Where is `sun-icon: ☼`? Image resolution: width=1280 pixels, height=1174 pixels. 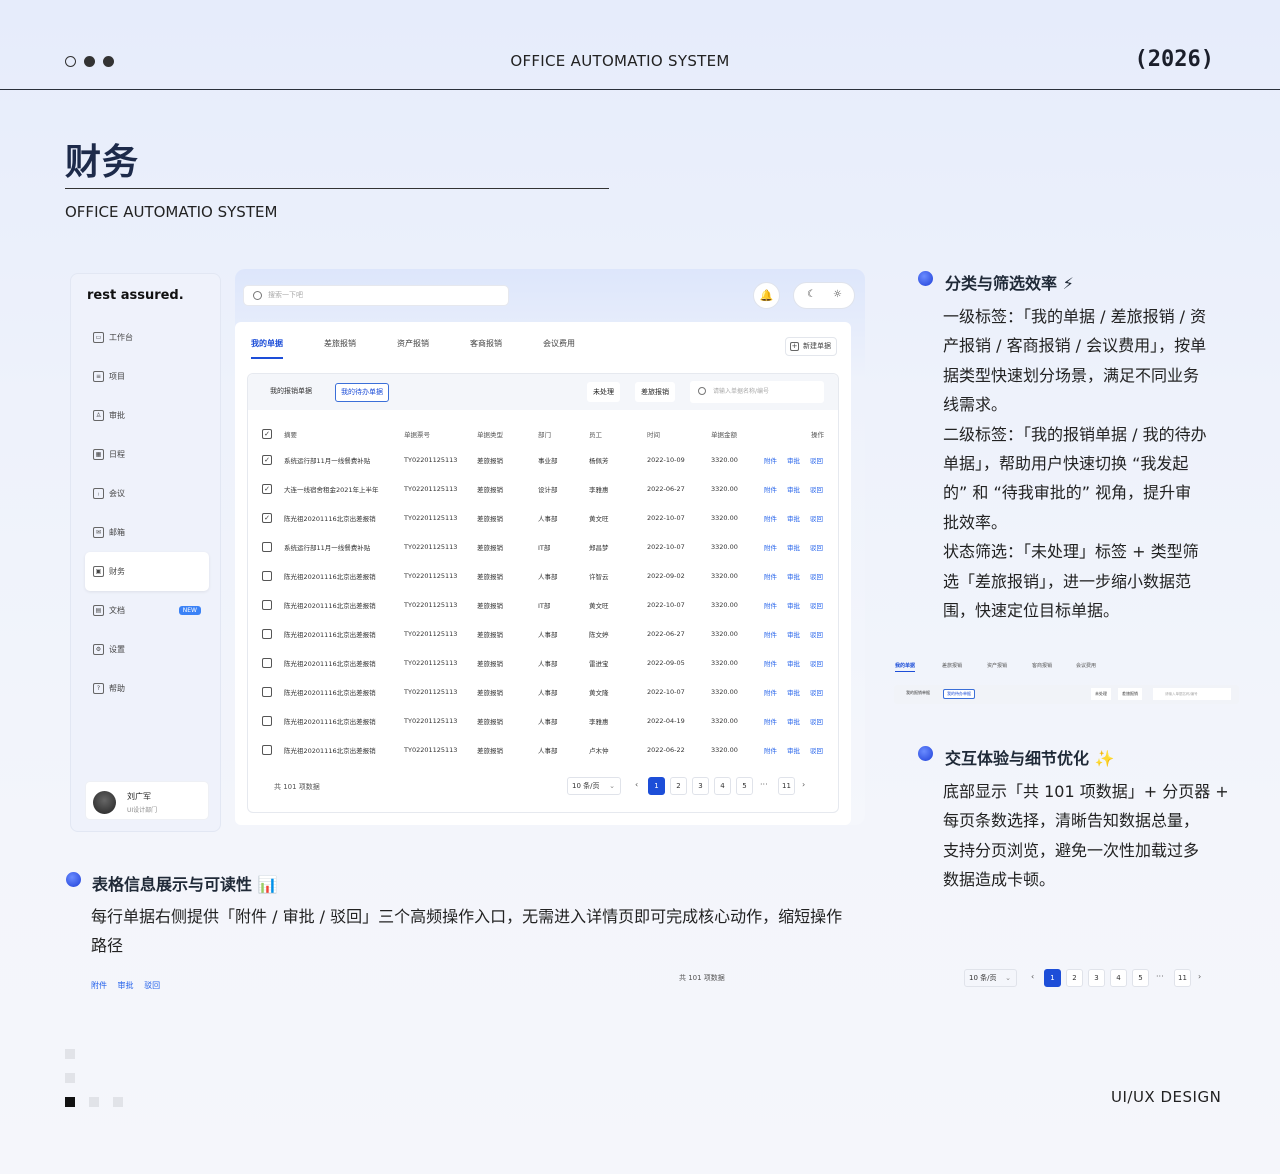 sun-icon: ☼ is located at coordinates (837, 294).